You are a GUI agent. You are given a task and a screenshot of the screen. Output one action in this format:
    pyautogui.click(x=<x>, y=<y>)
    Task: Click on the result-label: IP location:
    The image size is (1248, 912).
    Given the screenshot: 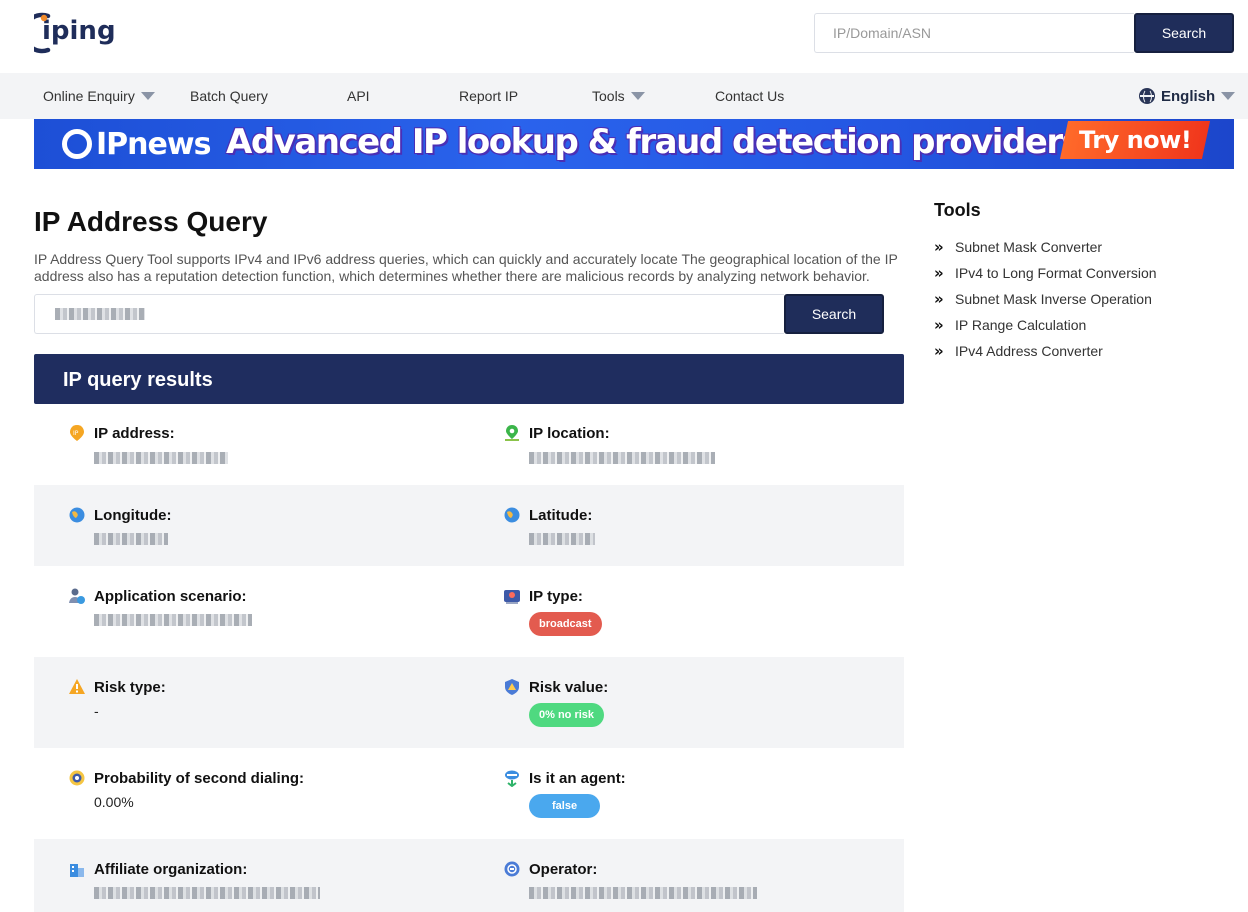 What is the action you would take?
    pyautogui.click(x=569, y=433)
    